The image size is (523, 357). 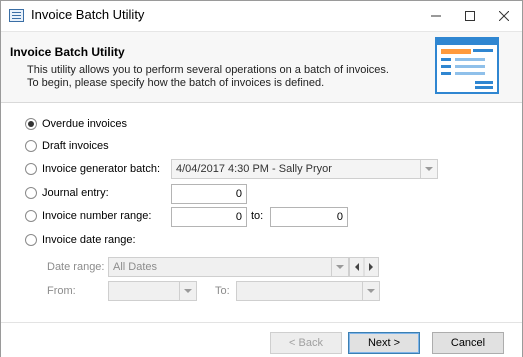 I want to click on next-button: Next >, so click(x=384, y=343).